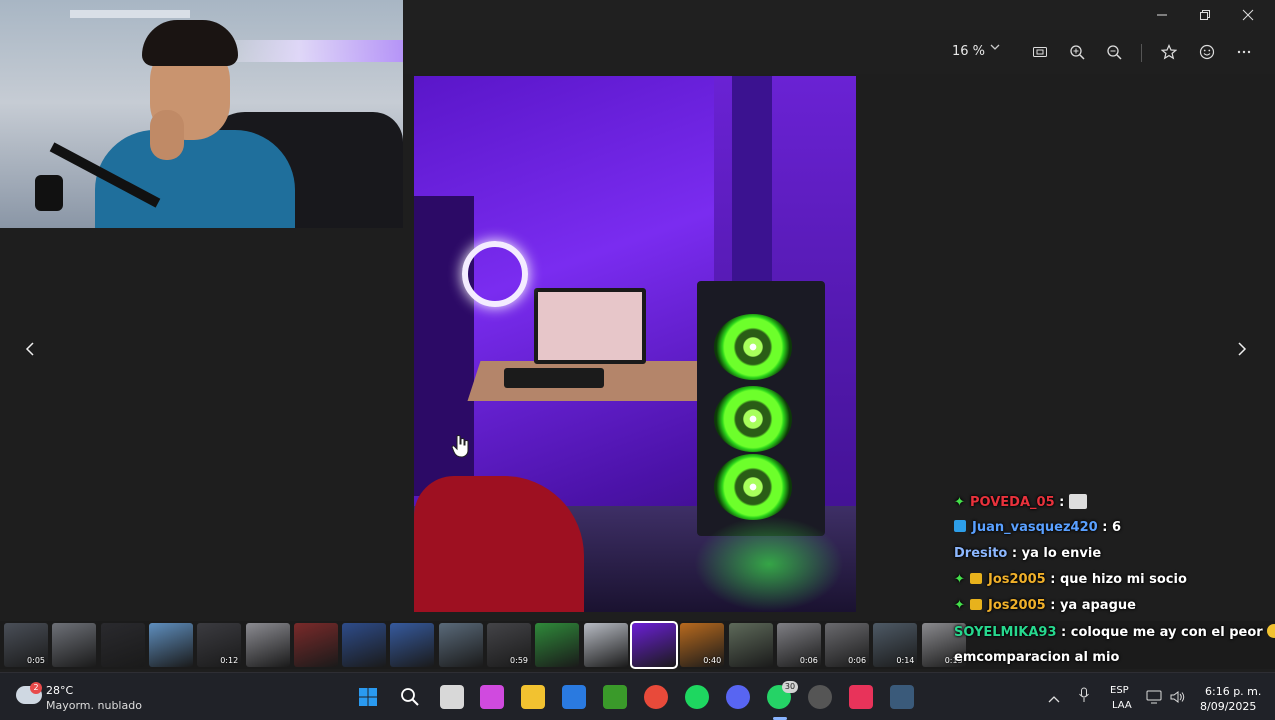  Describe the element at coordinates (1248, 15) in the screenshot. I see `close-icon` at that location.